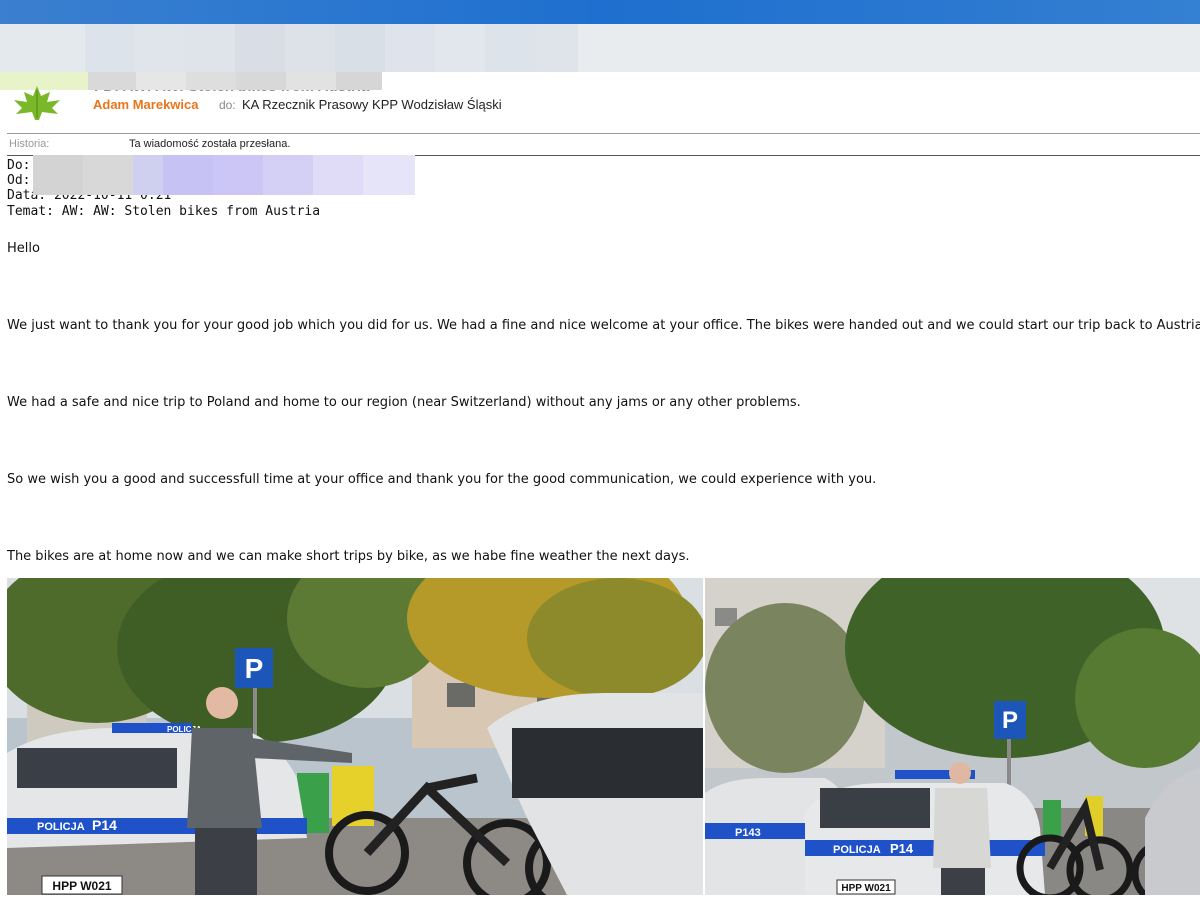  Describe the element at coordinates (227, 105) in the screenshot. I see `recipient-label: do:` at that location.